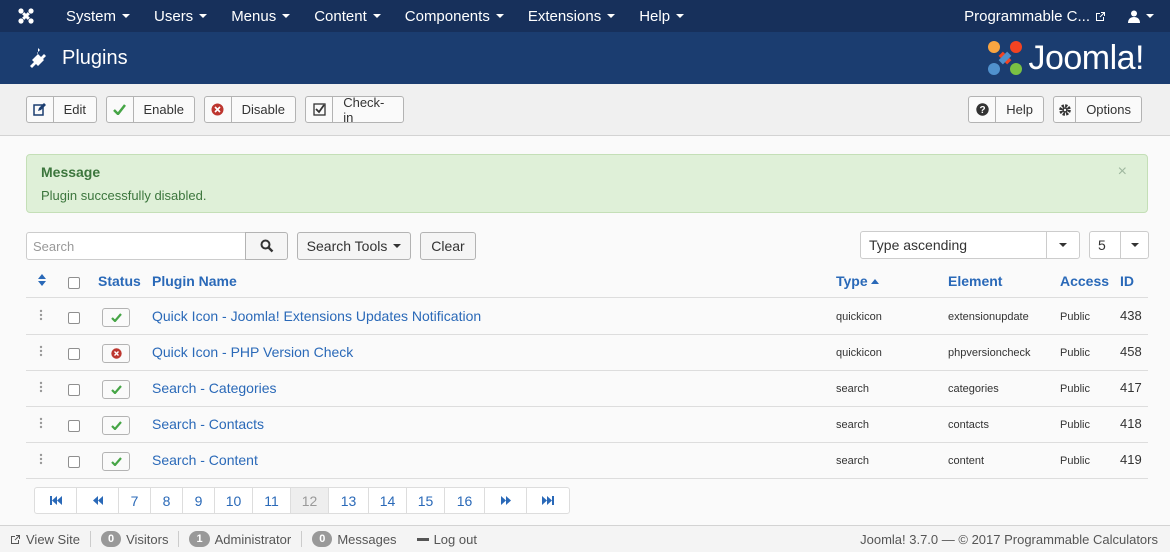 The image size is (1170, 552). I want to click on help-button: ? Help, so click(1006, 109).